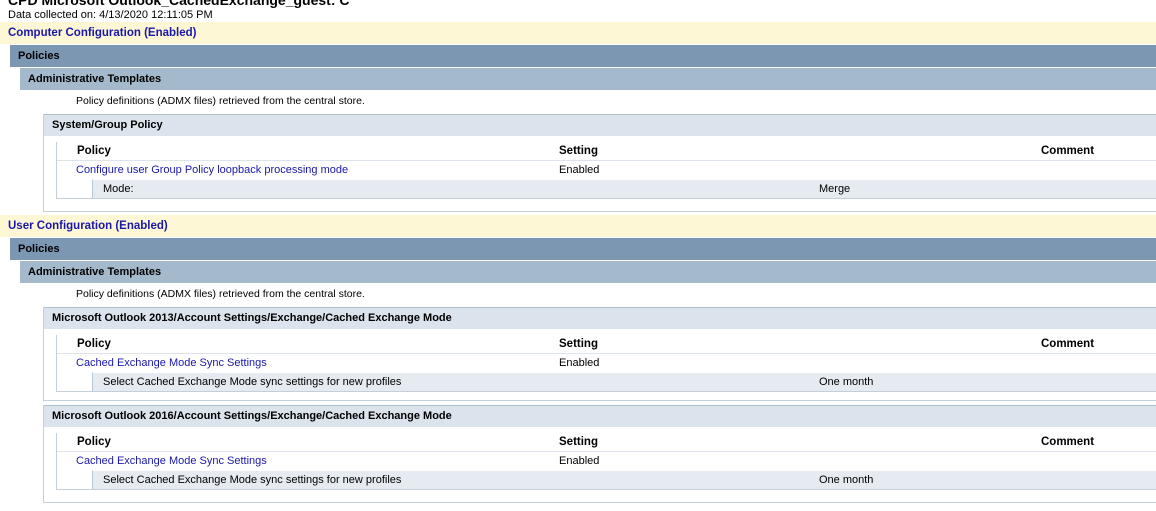 The image size is (1156, 511). Describe the element at coordinates (583, 249) in the screenshot. I see `user-policies-header: Policies` at that location.